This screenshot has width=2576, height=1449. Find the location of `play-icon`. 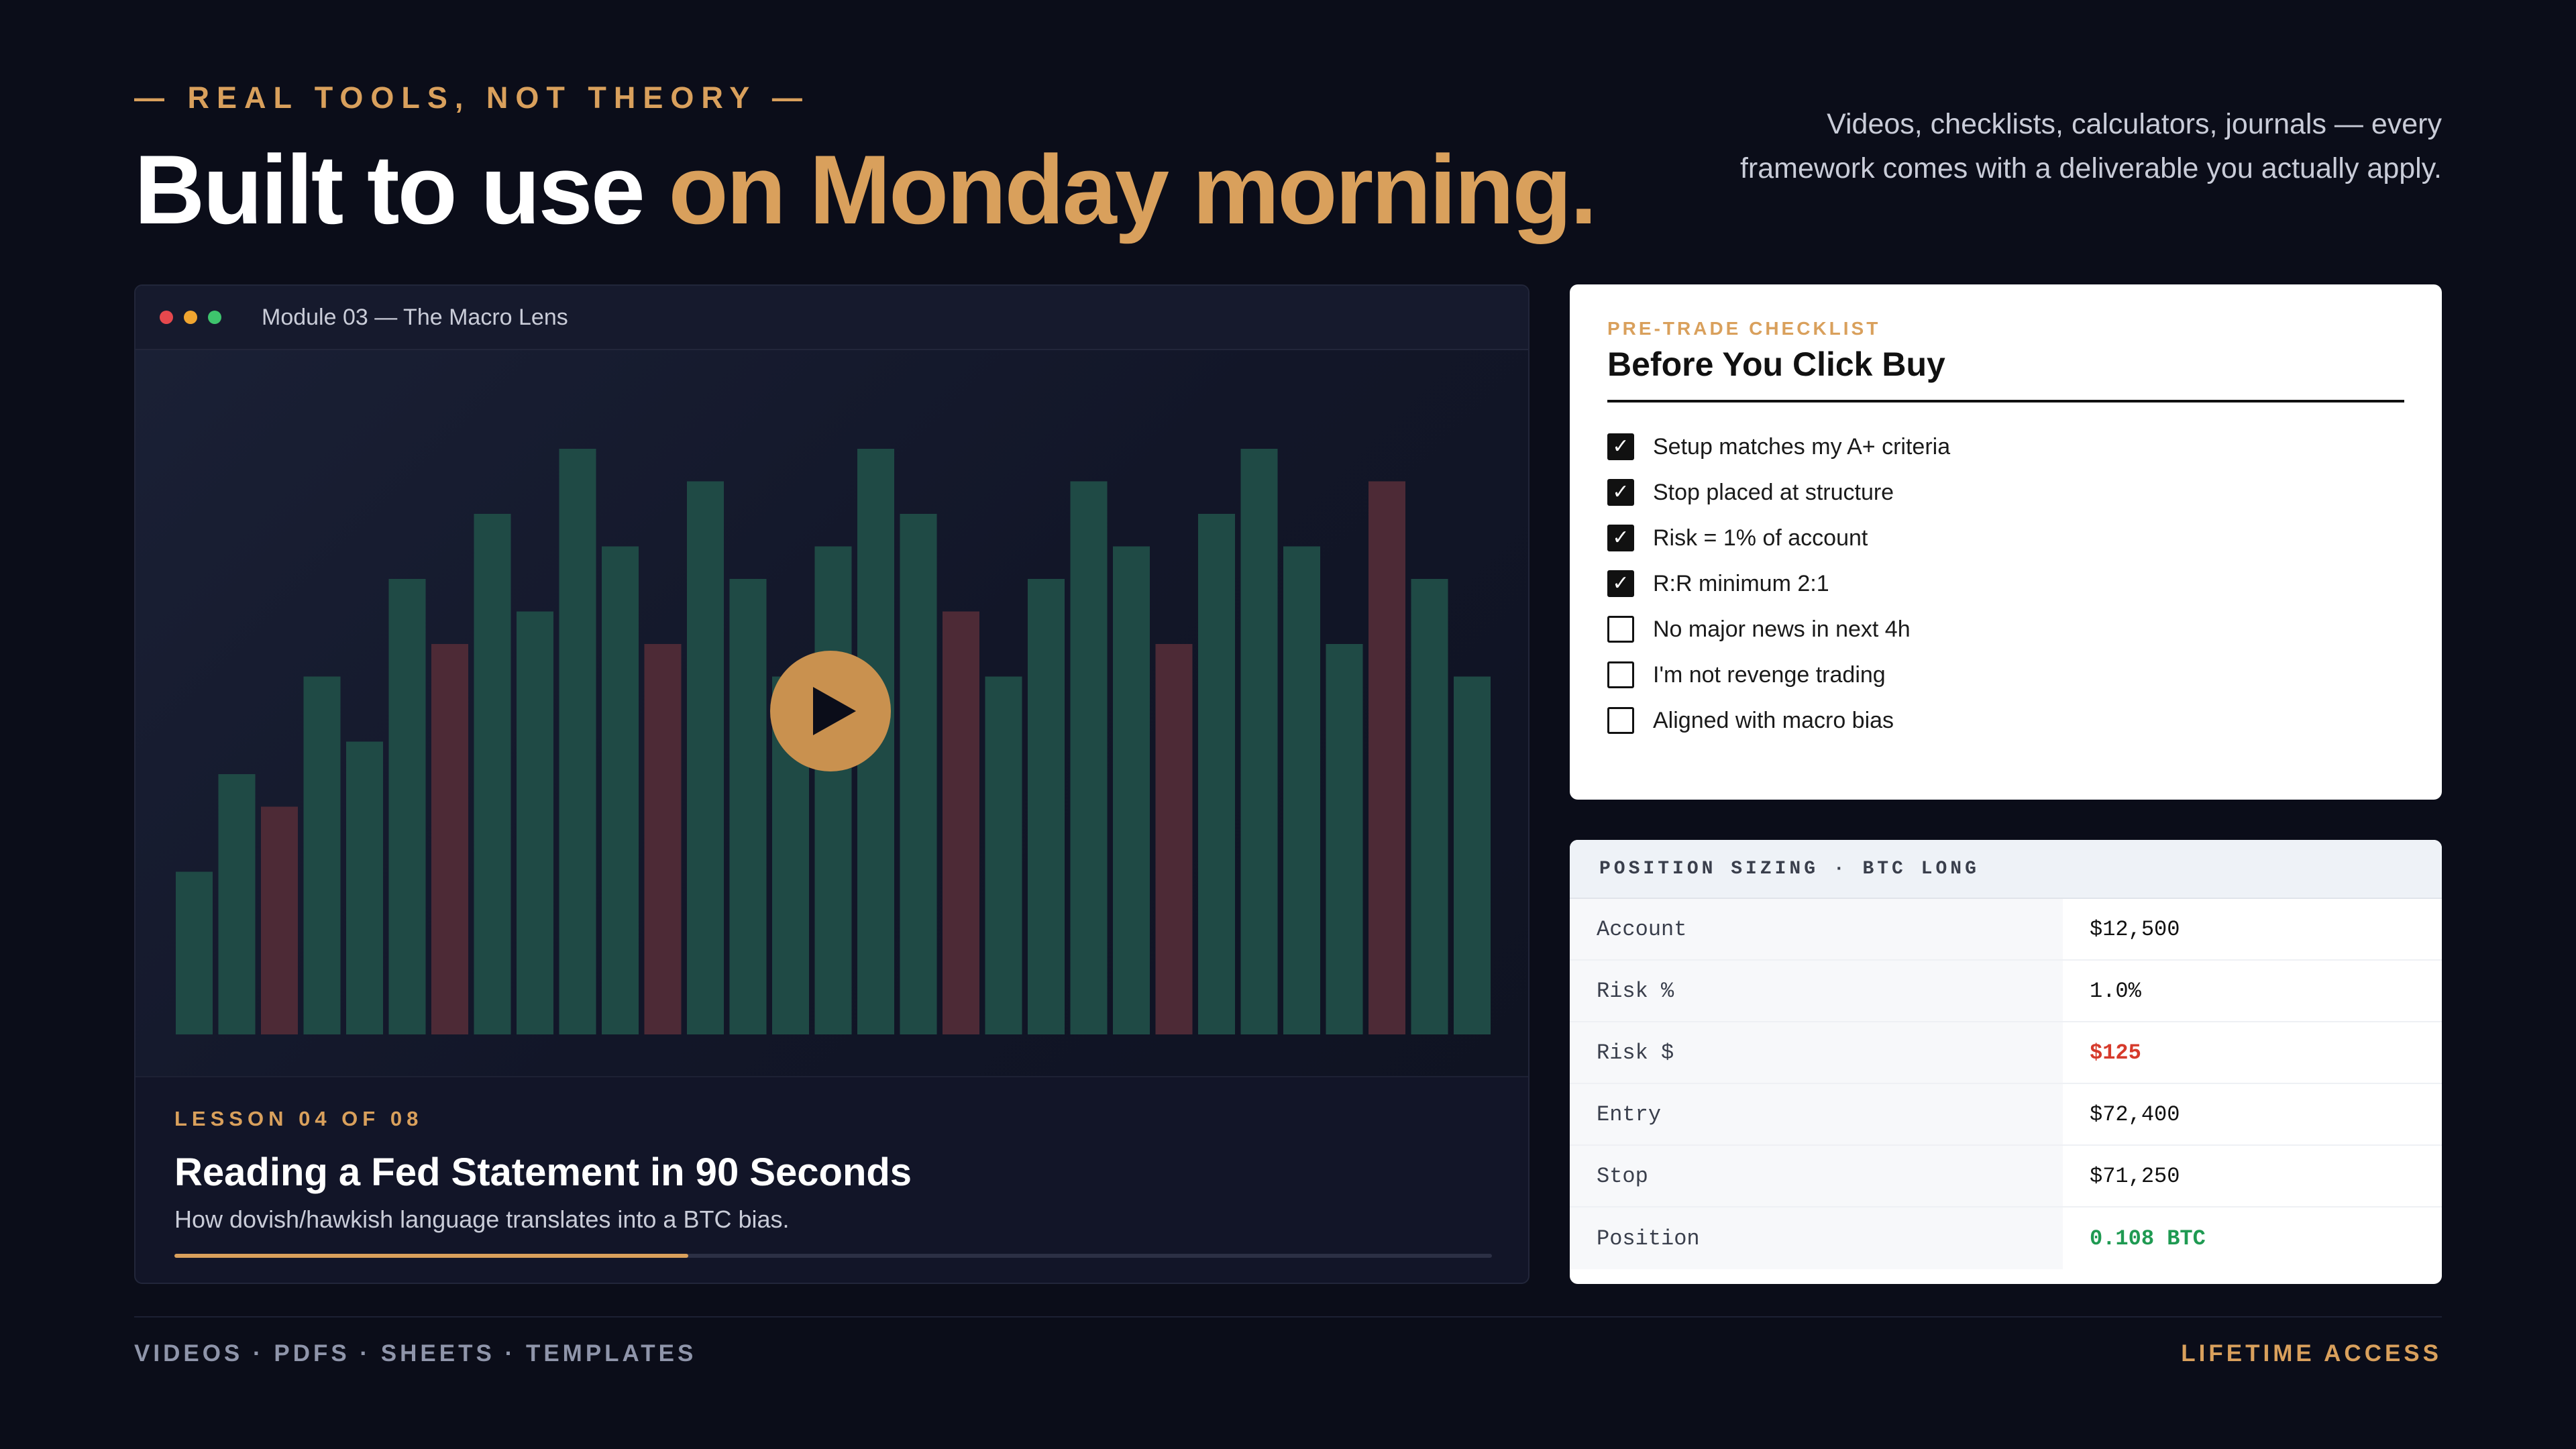

play-icon is located at coordinates (834, 711).